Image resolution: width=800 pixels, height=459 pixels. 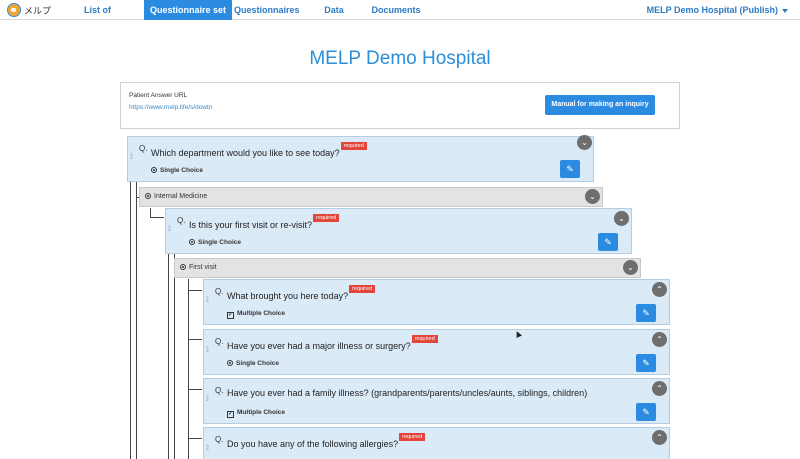 What do you see at coordinates (288, 296) in the screenshot?
I see `question-text-value: What brought you here today?` at bounding box center [288, 296].